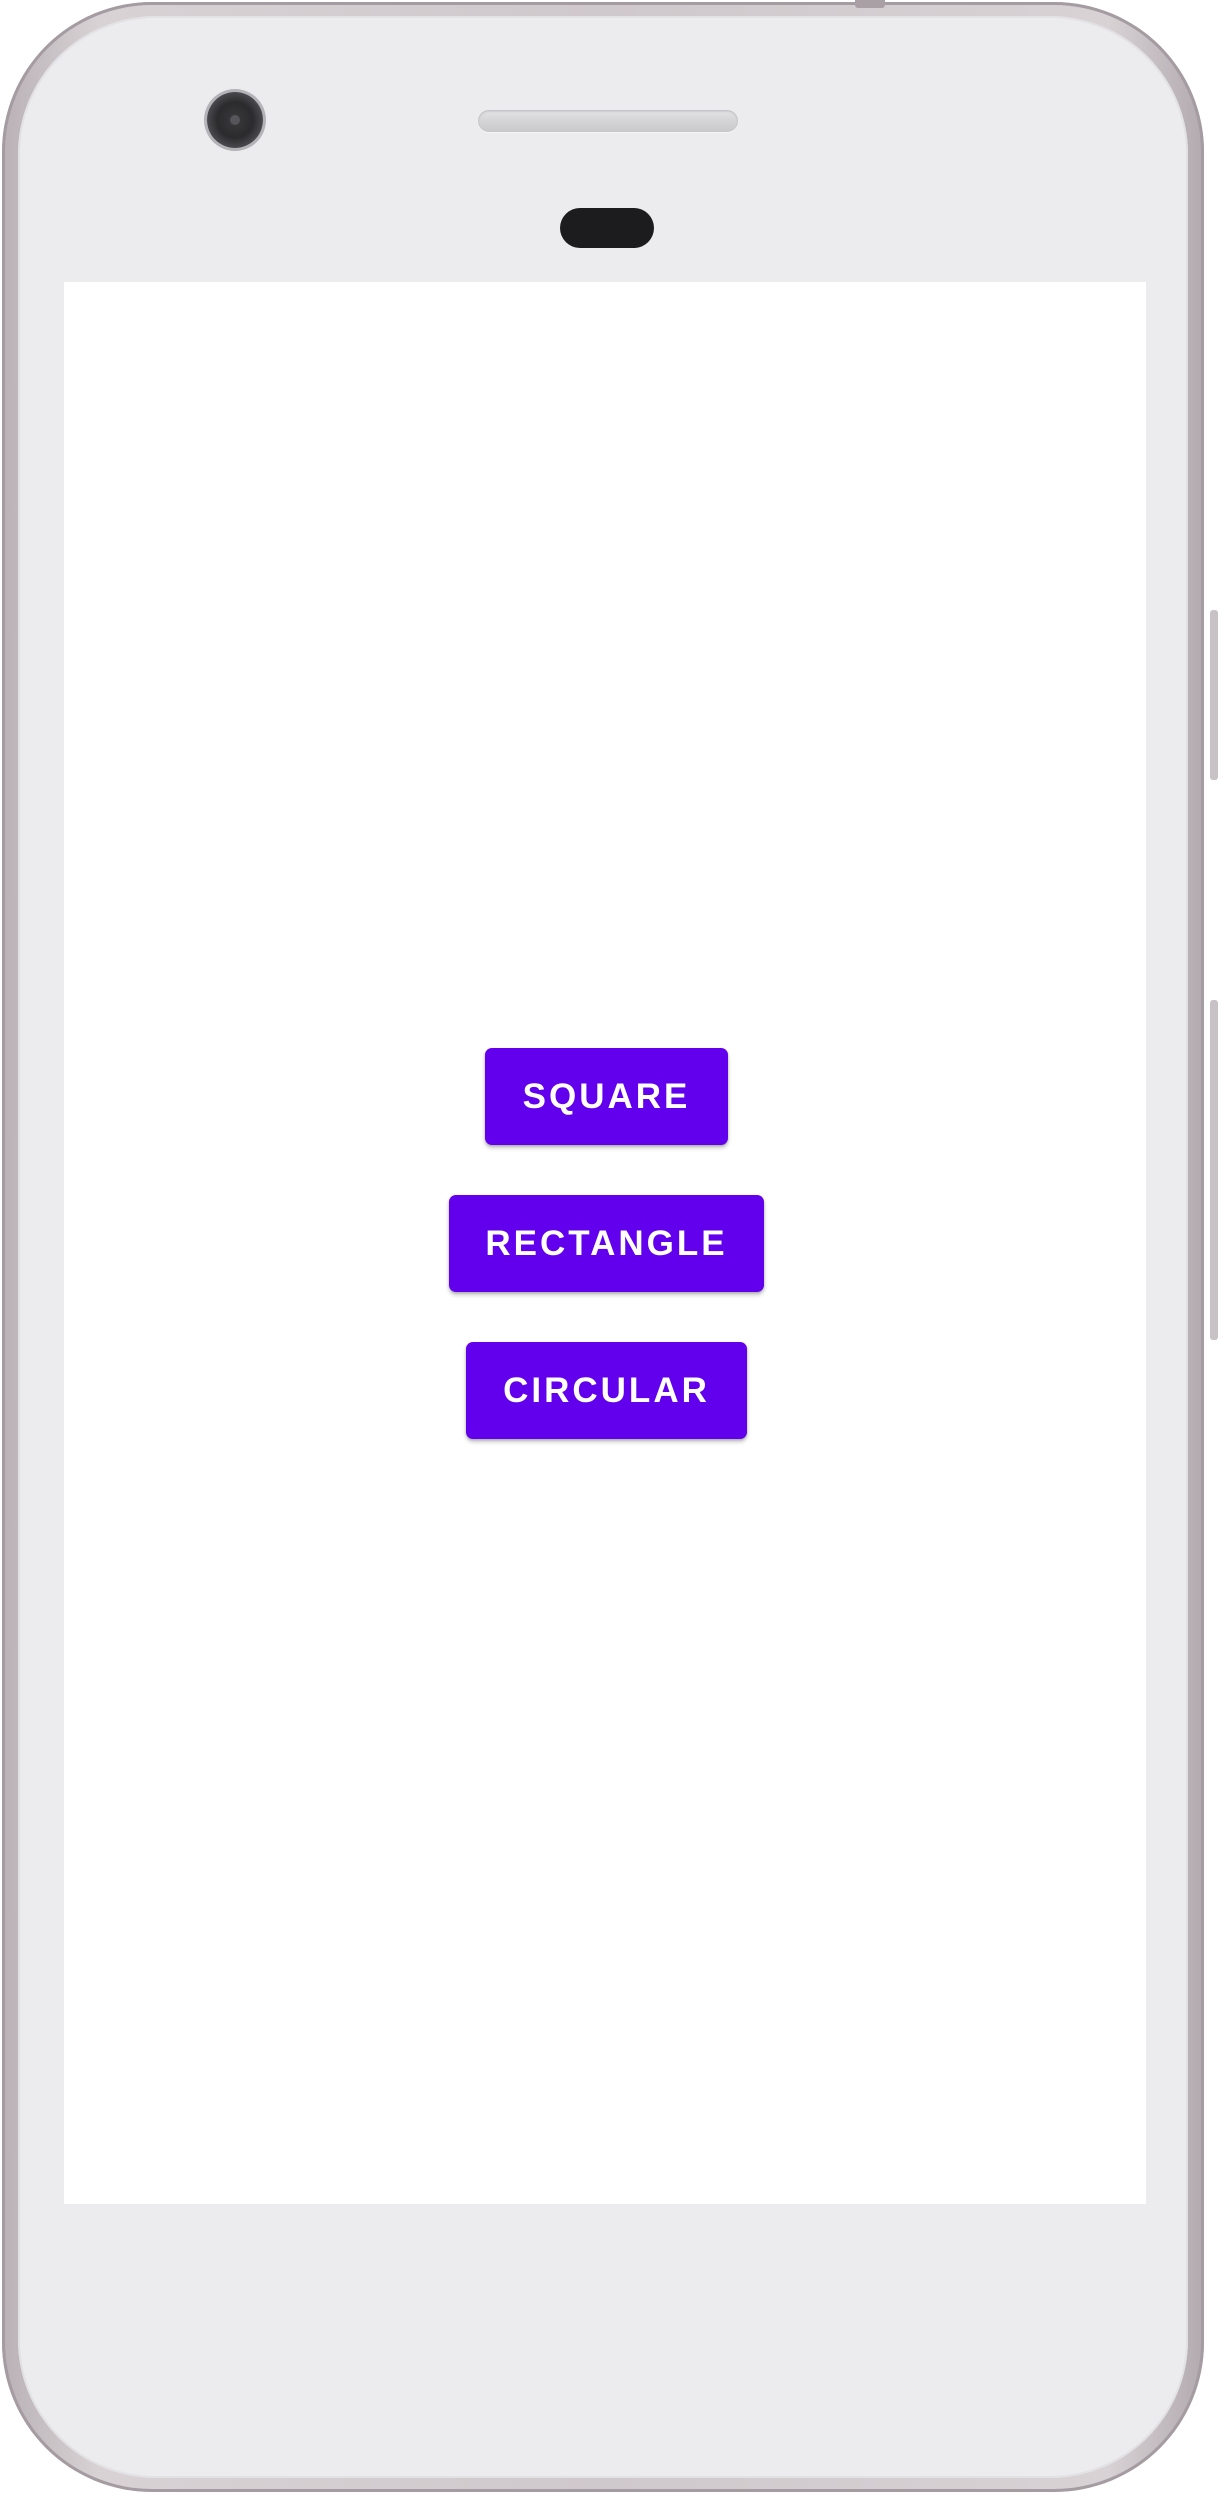 This screenshot has width=1222, height=2498. Describe the element at coordinates (608, 121) in the screenshot. I see `speaker-icon` at that location.